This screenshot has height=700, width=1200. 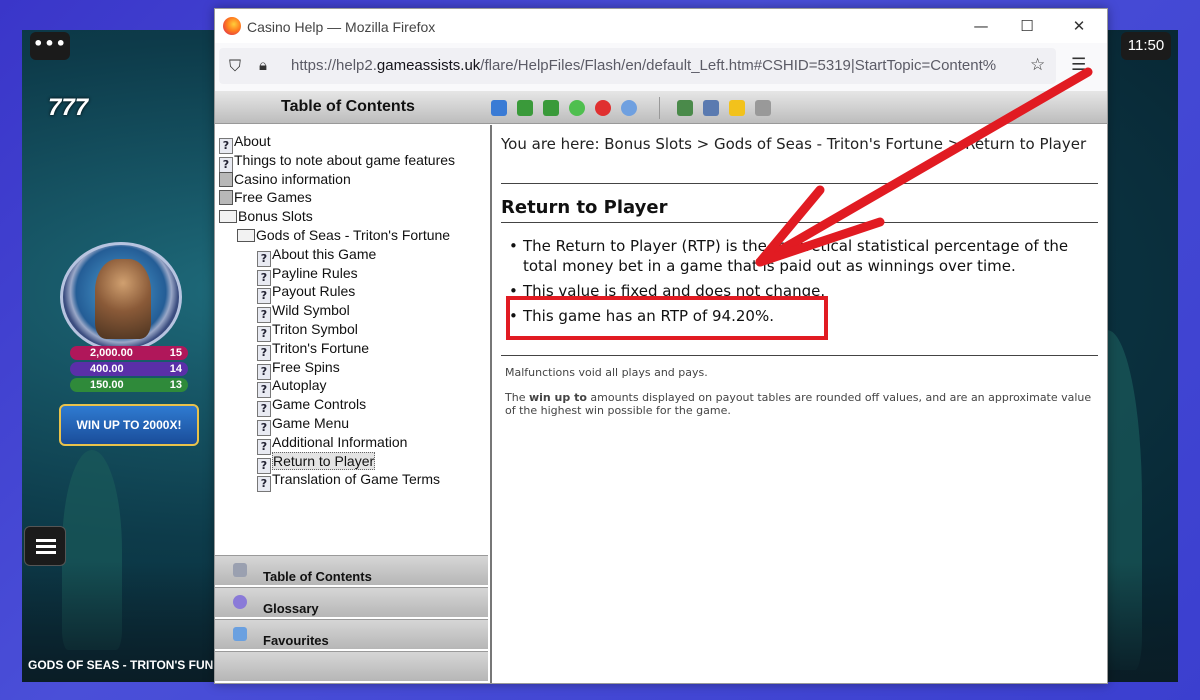 What do you see at coordinates (799, 107) in the screenshot?
I see `help-toolbar` at bounding box center [799, 107].